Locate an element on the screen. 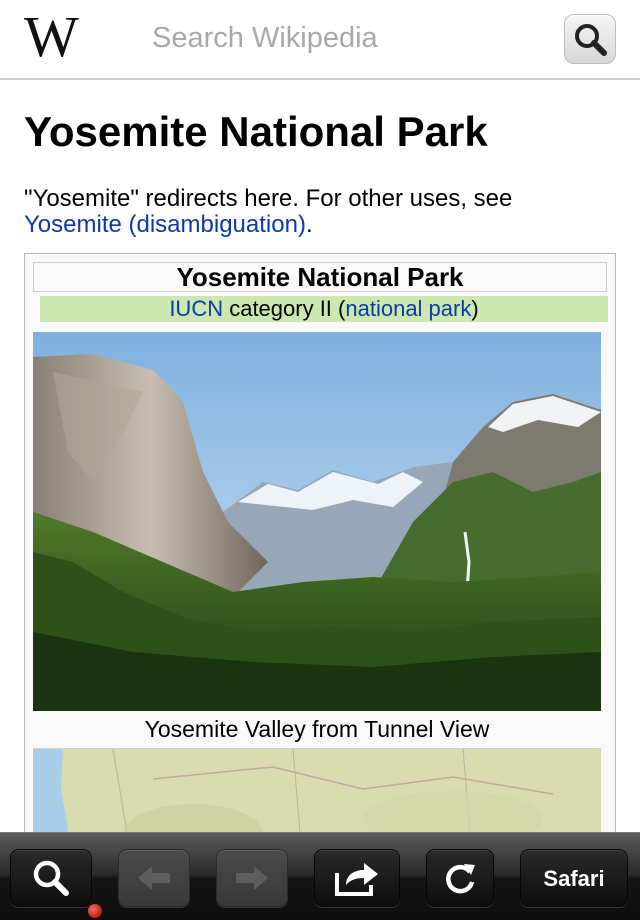 The height and width of the screenshot is (920, 640). safari-button: Safari is located at coordinates (574, 878).